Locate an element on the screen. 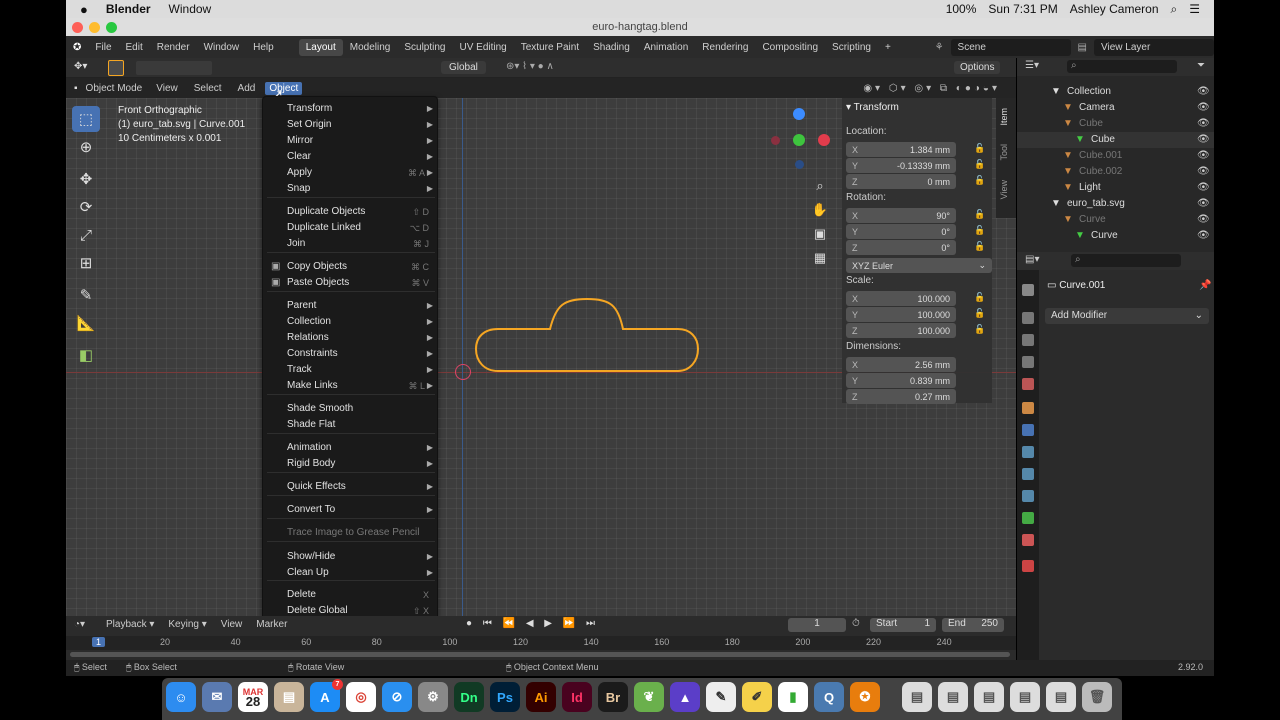  neg-z-axis-gizmo-icon is located at coordinates (799, 164).